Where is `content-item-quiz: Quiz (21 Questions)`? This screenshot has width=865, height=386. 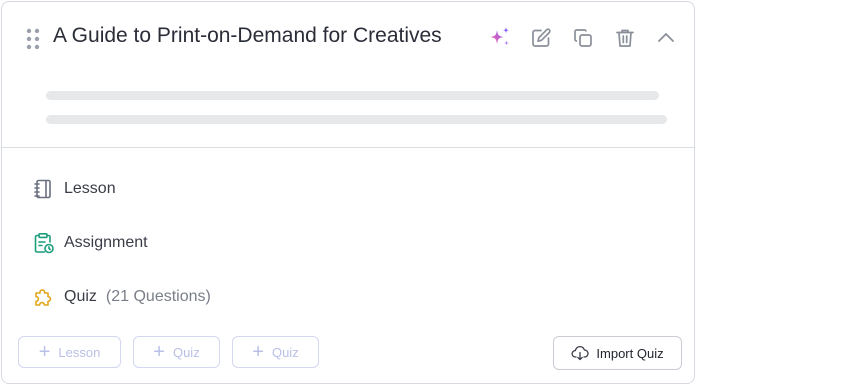 content-item-quiz: Quiz (21 Questions) is located at coordinates (121, 297).